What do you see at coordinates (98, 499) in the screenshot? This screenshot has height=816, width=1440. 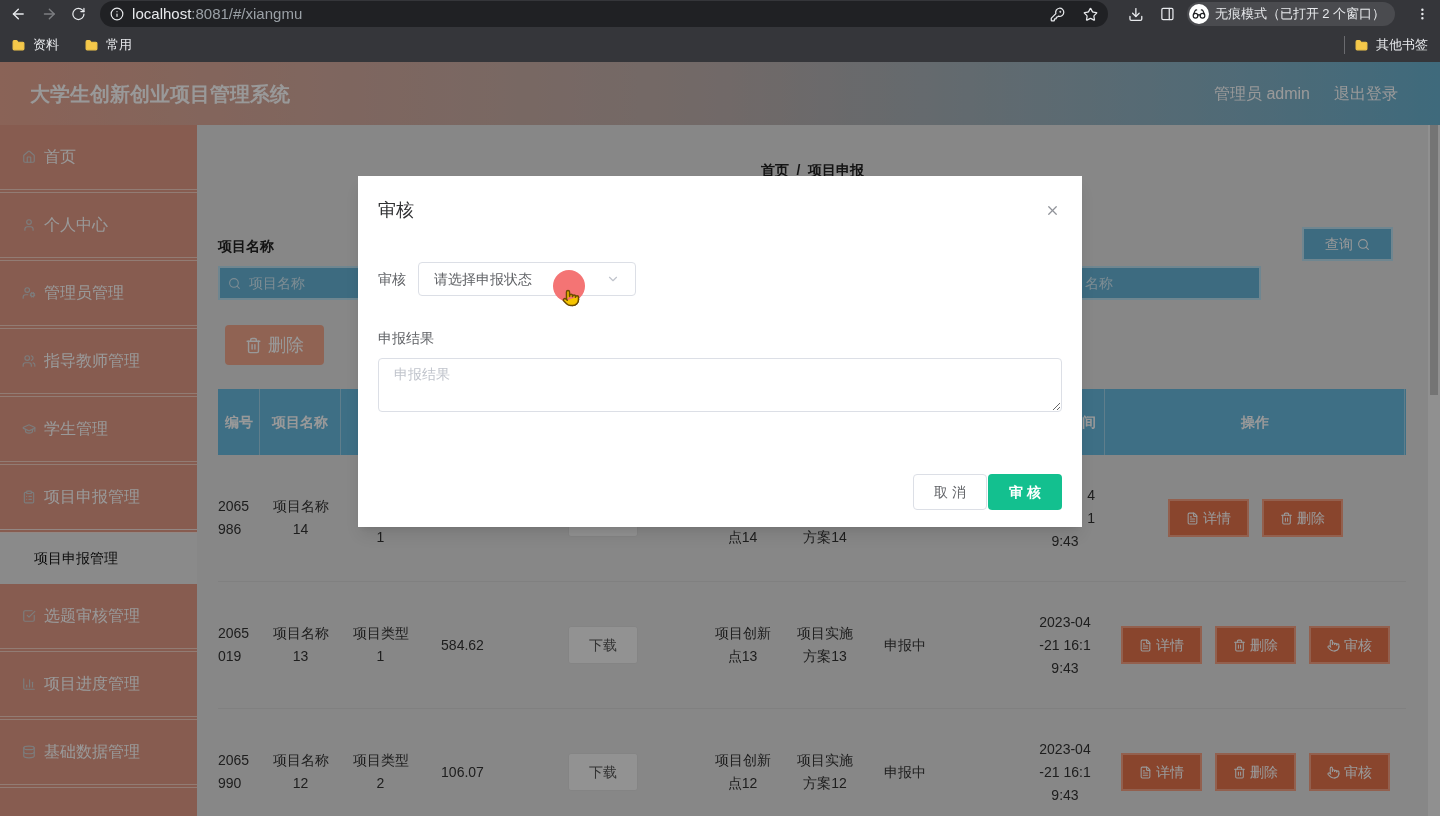 I see `menu-item: 项目申报管理` at bounding box center [98, 499].